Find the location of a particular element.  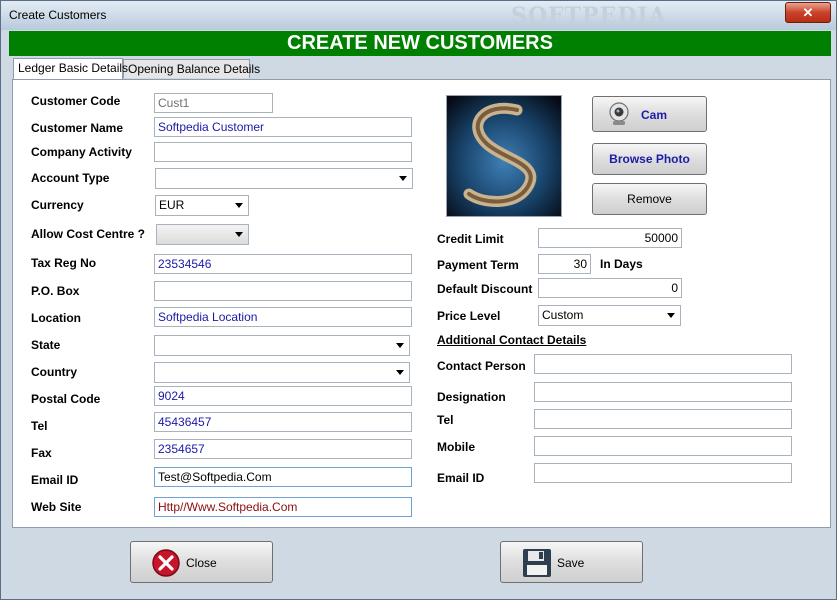

tab-ledger-basic-details: Ledger Basic Details is located at coordinates (70, 68).